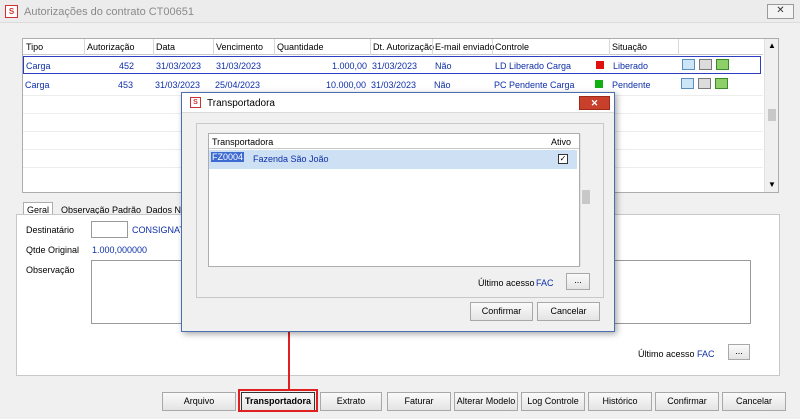  I want to click on confirmar-button: Confirmar, so click(687, 401).